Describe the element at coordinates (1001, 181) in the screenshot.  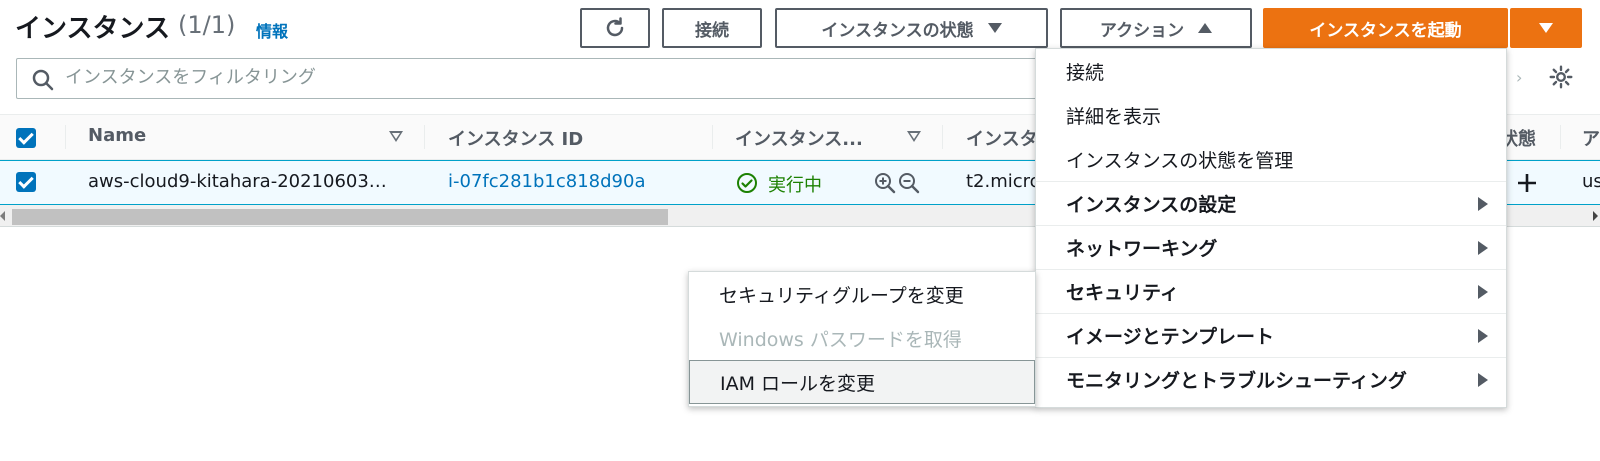
I see `cell-instance-type: t2.micro` at that location.